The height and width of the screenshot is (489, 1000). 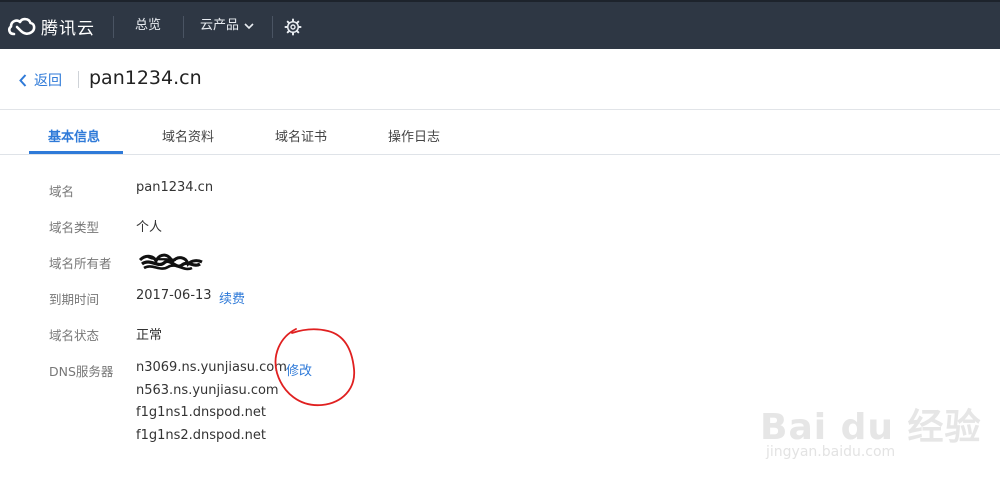 What do you see at coordinates (175, 187) in the screenshot?
I see `domain-value: pan1234.cn` at bounding box center [175, 187].